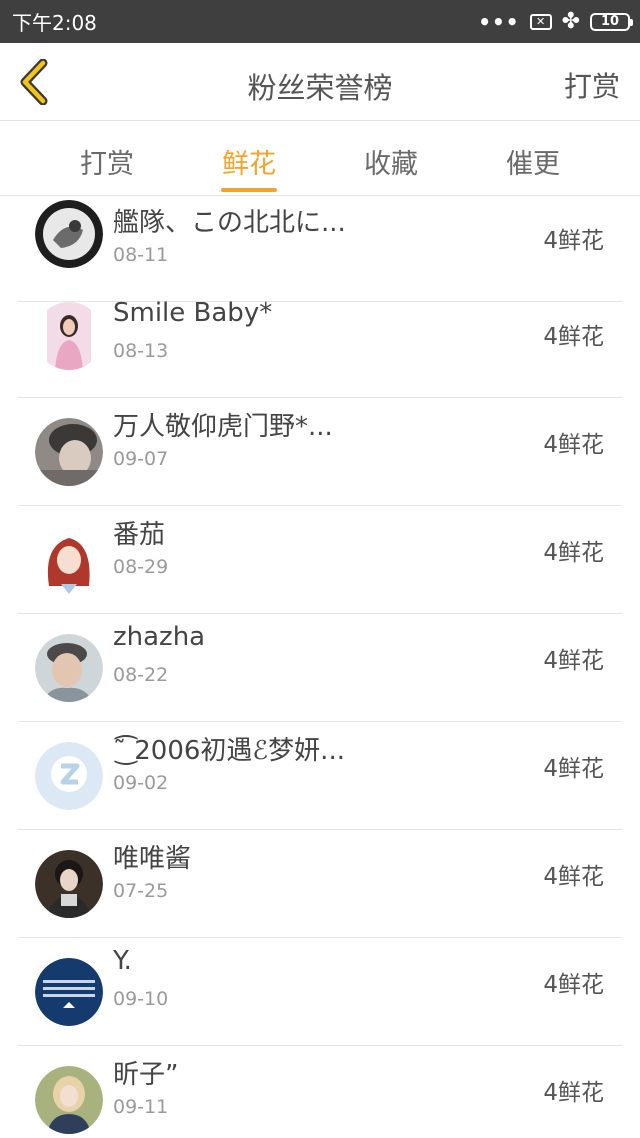 Image resolution: width=640 pixels, height=1138 pixels. I want to click on battery-level: 10, so click(610, 21).